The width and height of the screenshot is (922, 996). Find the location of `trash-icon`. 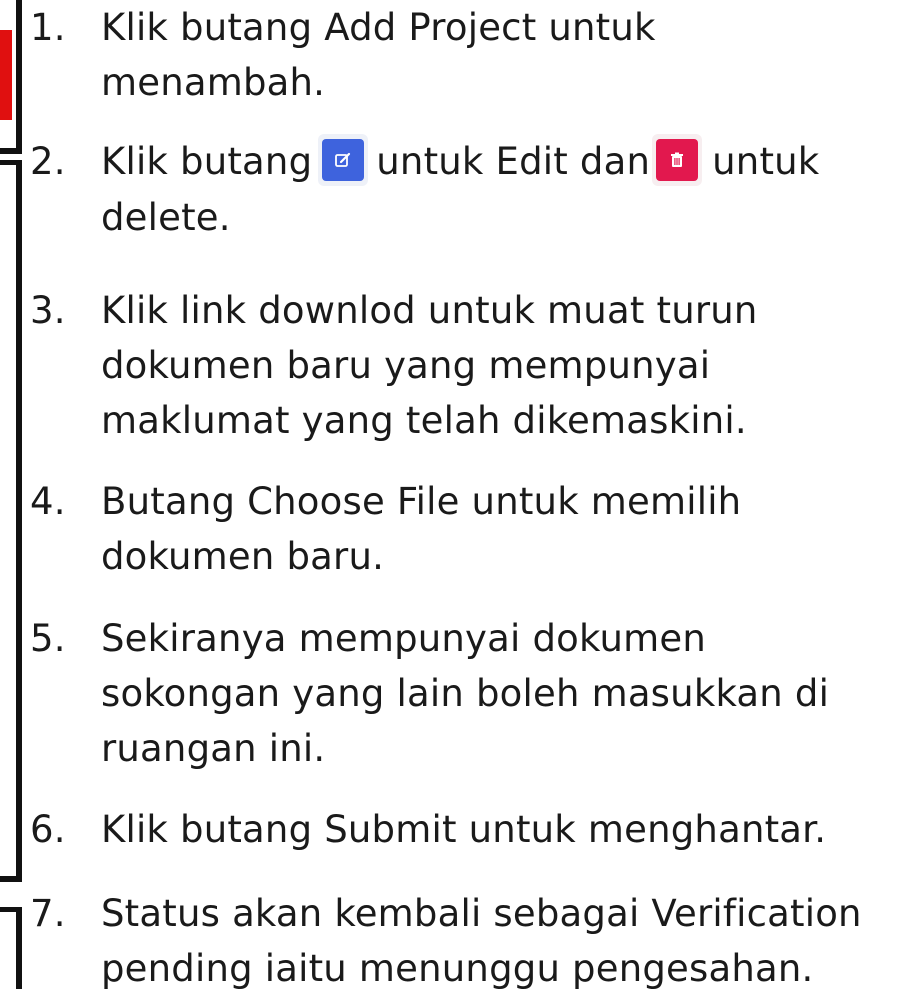

trash-icon is located at coordinates (677, 159).